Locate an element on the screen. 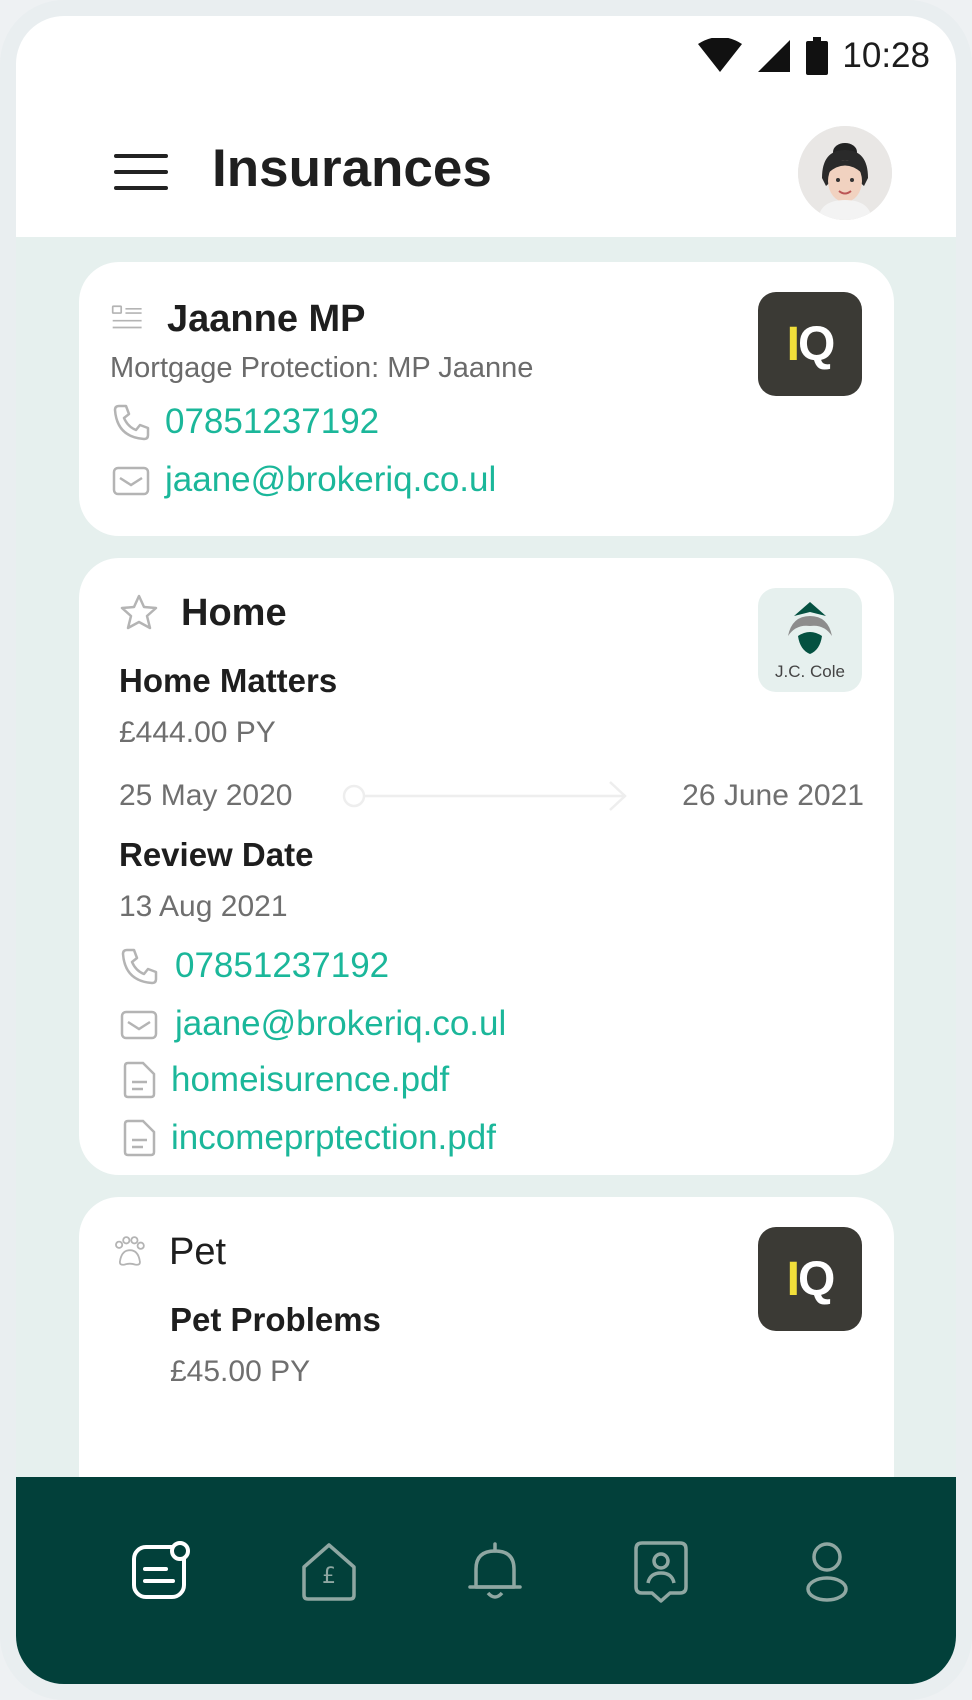 The image size is (972, 1700). document-name: homeisurence.pdf is located at coordinates (310, 1080).